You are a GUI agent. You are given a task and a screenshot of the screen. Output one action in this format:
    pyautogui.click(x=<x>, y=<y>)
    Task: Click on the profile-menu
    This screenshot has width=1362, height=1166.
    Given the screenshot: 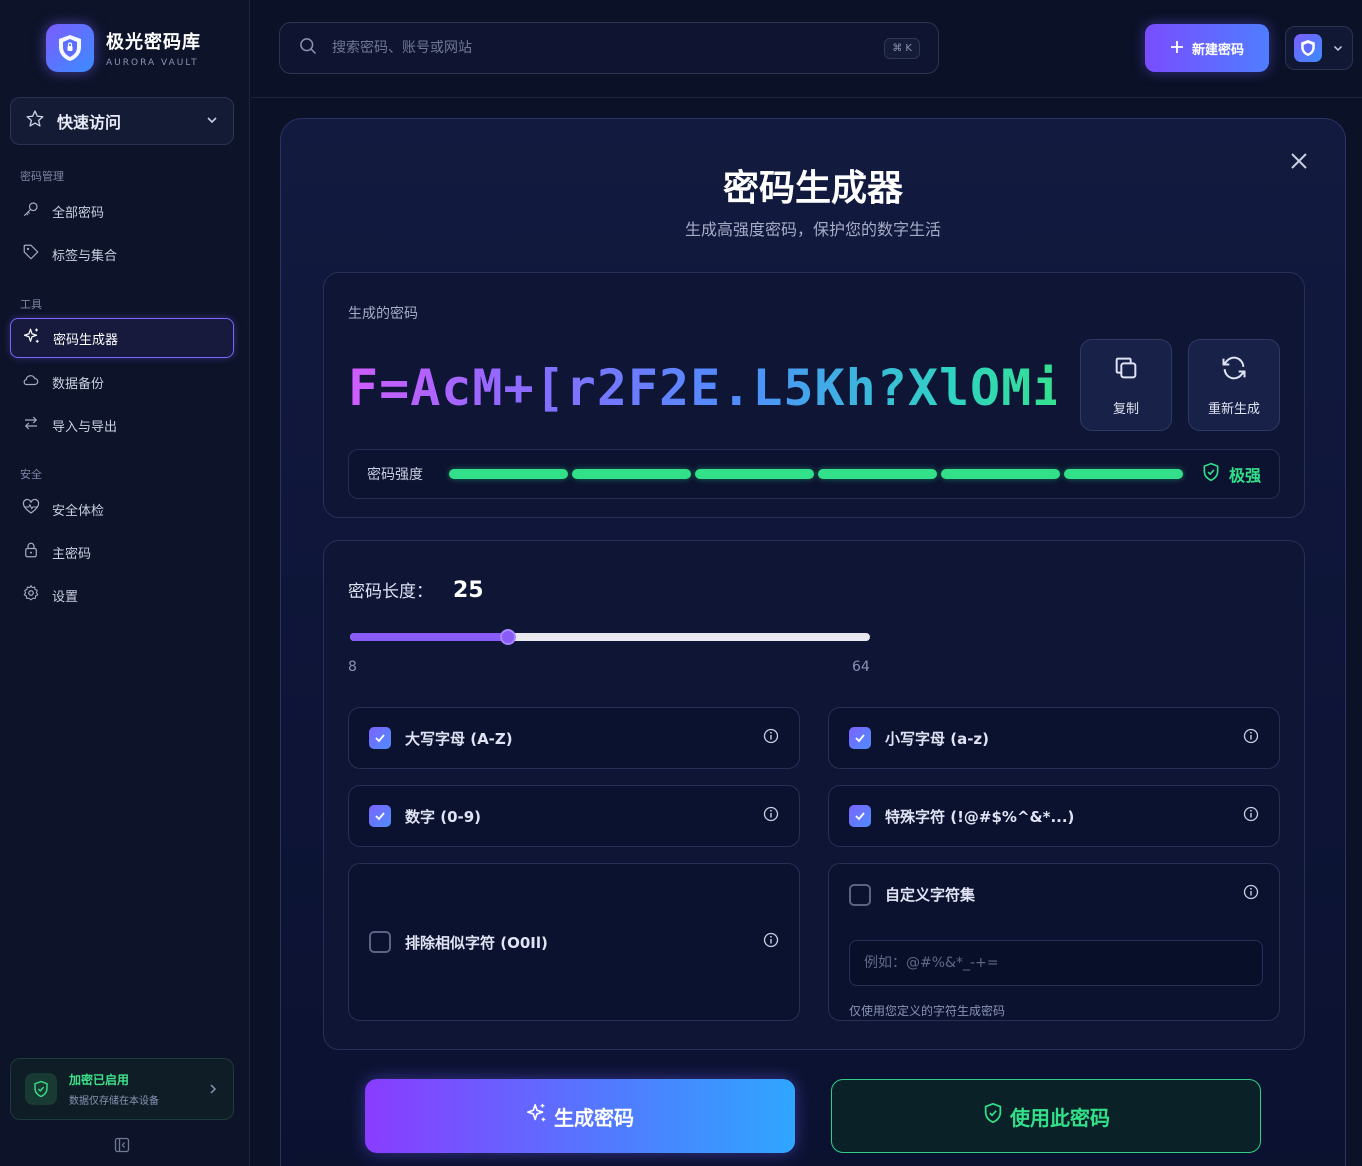 What is the action you would take?
    pyautogui.click(x=1319, y=48)
    